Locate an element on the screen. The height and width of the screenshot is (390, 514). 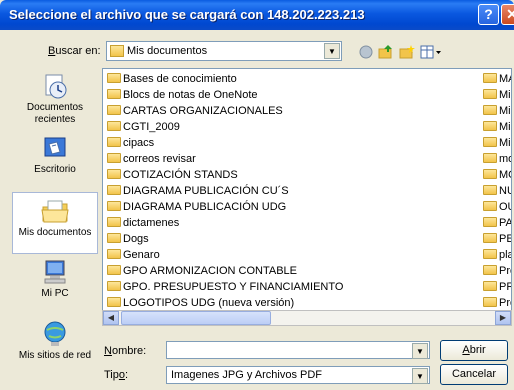
file-type-select: Imagenes JPG y Archivos PDF ▼ is located at coordinates (298, 375).